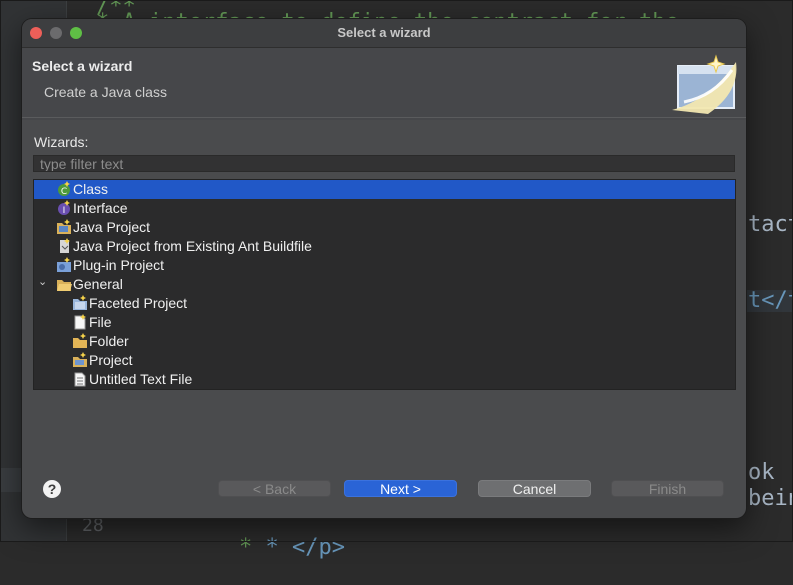 Image resolution: width=793 pixels, height=585 pixels. Describe the element at coordinates (384, 360) in the screenshot. I see `wizard-tree-item: Project` at that location.